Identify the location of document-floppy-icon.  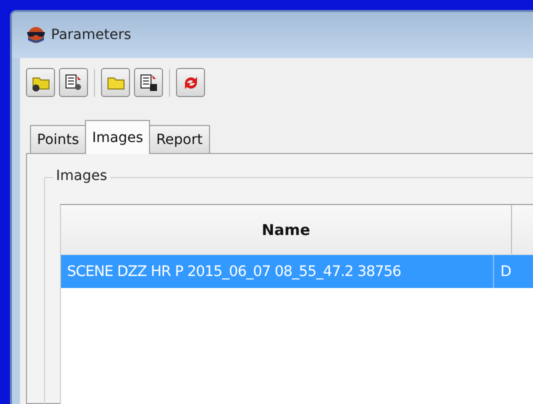
(148, 83).